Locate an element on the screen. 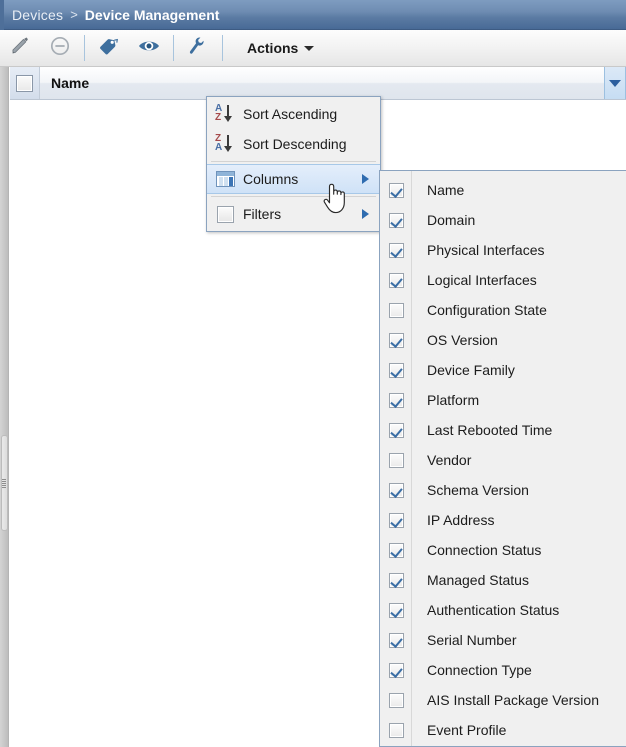  columns-submenu-item: Vendor is located at coordinates (503, 460).